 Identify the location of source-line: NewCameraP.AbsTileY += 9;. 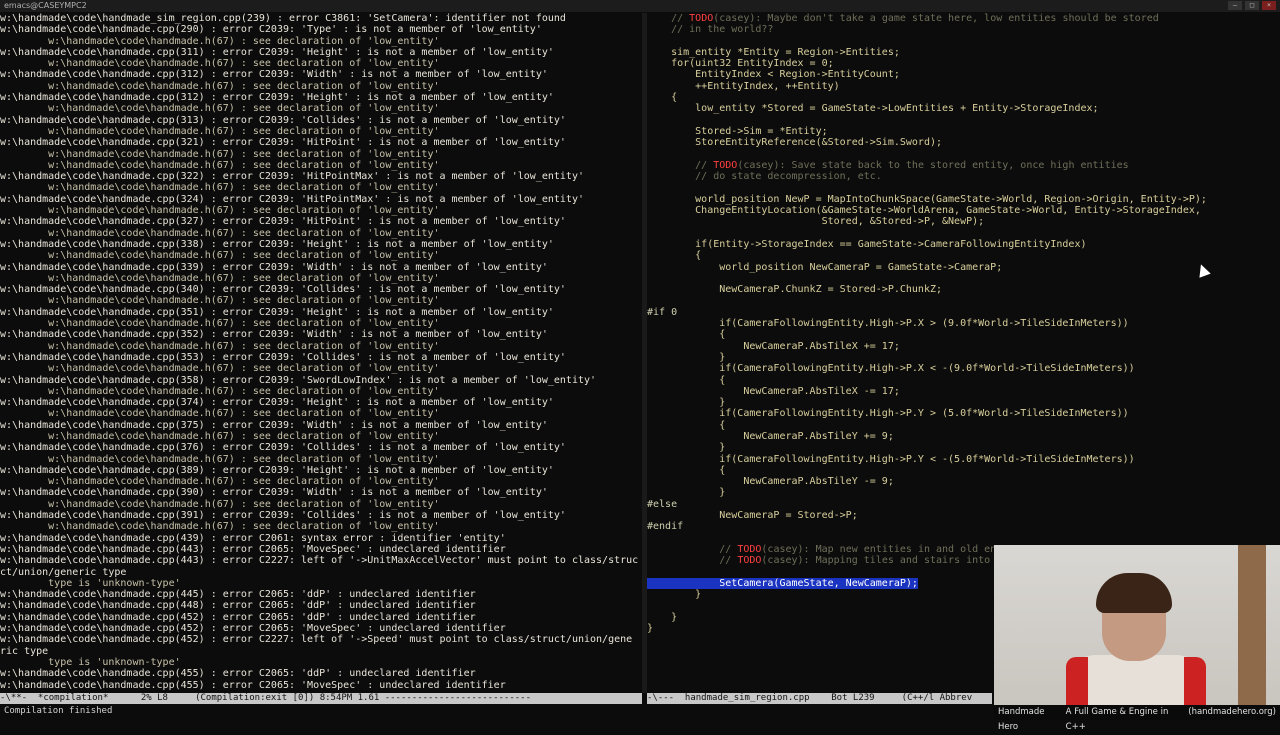
(963, 436).